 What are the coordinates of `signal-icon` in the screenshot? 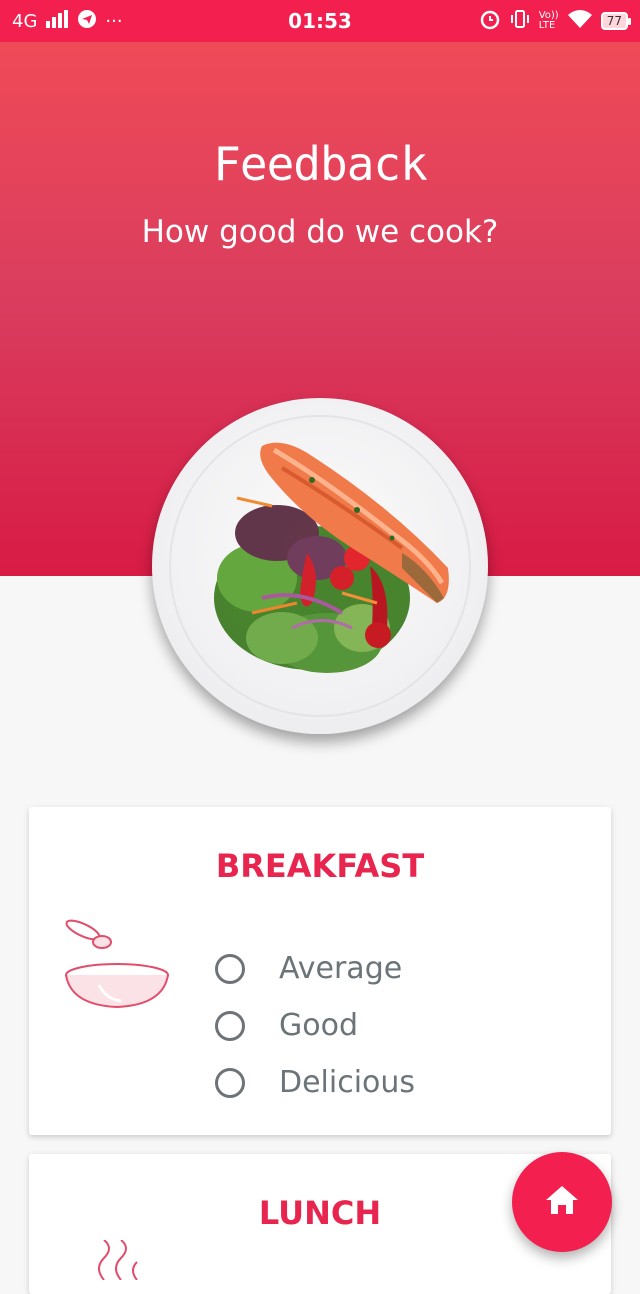 It's located at (57, 21).